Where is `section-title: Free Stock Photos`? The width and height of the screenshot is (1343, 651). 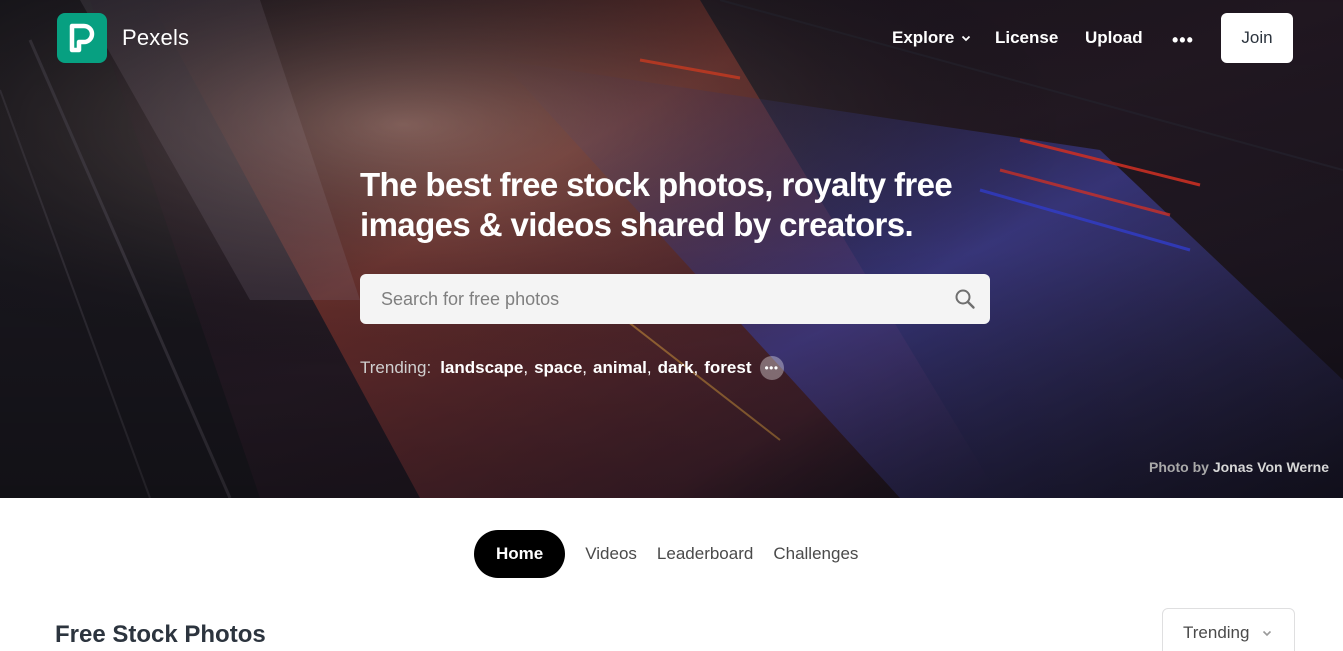
section-title: Free Stock Photos is located at coordinates (160, 634).